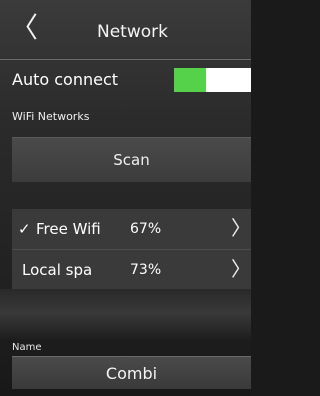 The width and height of the screenshot is (320, 396). What do you see at coordinates (212, 80) in the screenshot?
I see `auto-connect-toggle` at bounding box center [212, 80].